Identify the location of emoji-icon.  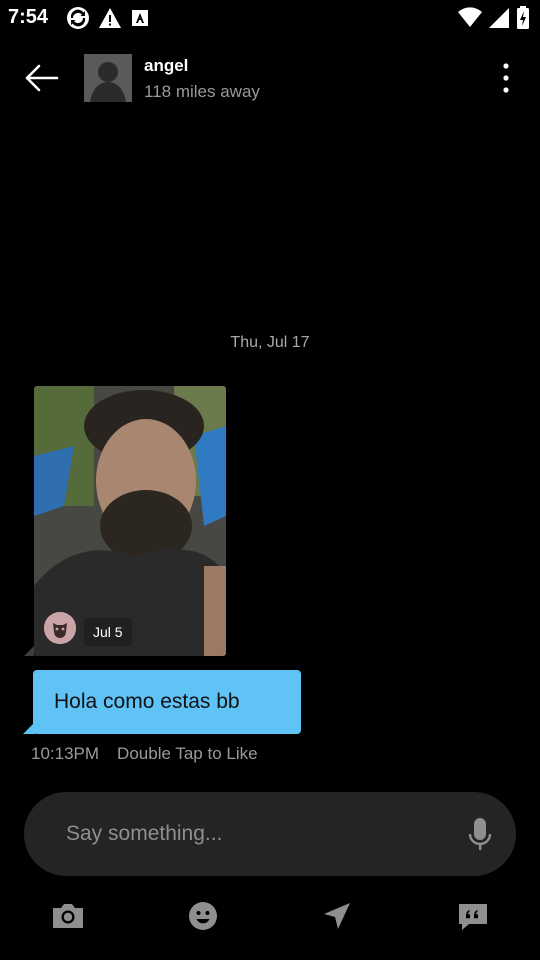
(203, 918).